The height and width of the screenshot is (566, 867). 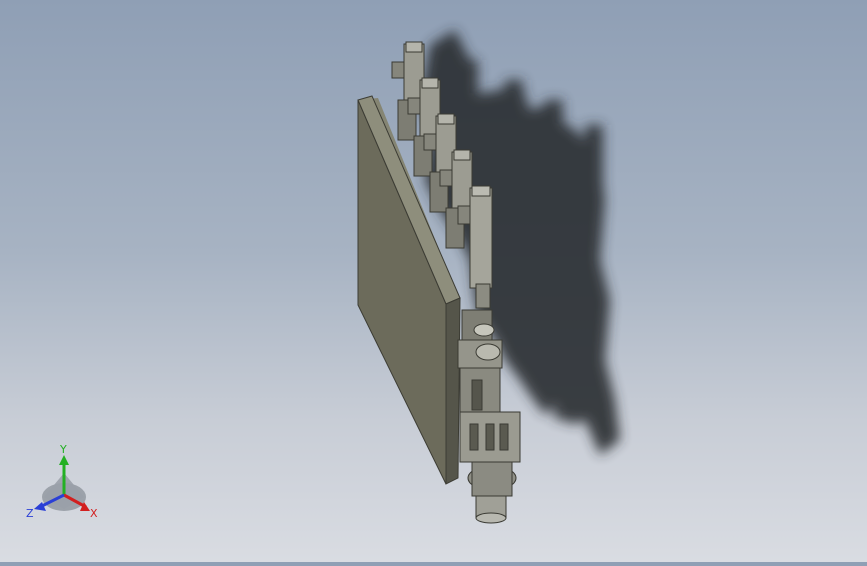 What do you see at coordinates (62, 481) in the screenshot?
I see `triad-graphic: Y X Z` at bounding box center [62, 481].